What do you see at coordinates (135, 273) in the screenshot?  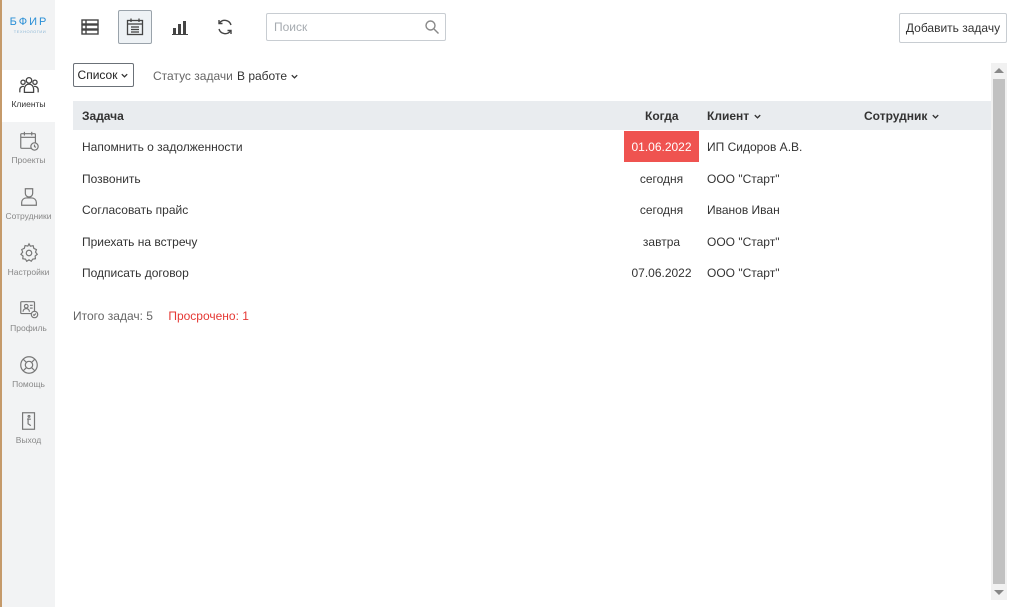 I see `task-cell: Подписать договор` at bounding box center [135, 273].